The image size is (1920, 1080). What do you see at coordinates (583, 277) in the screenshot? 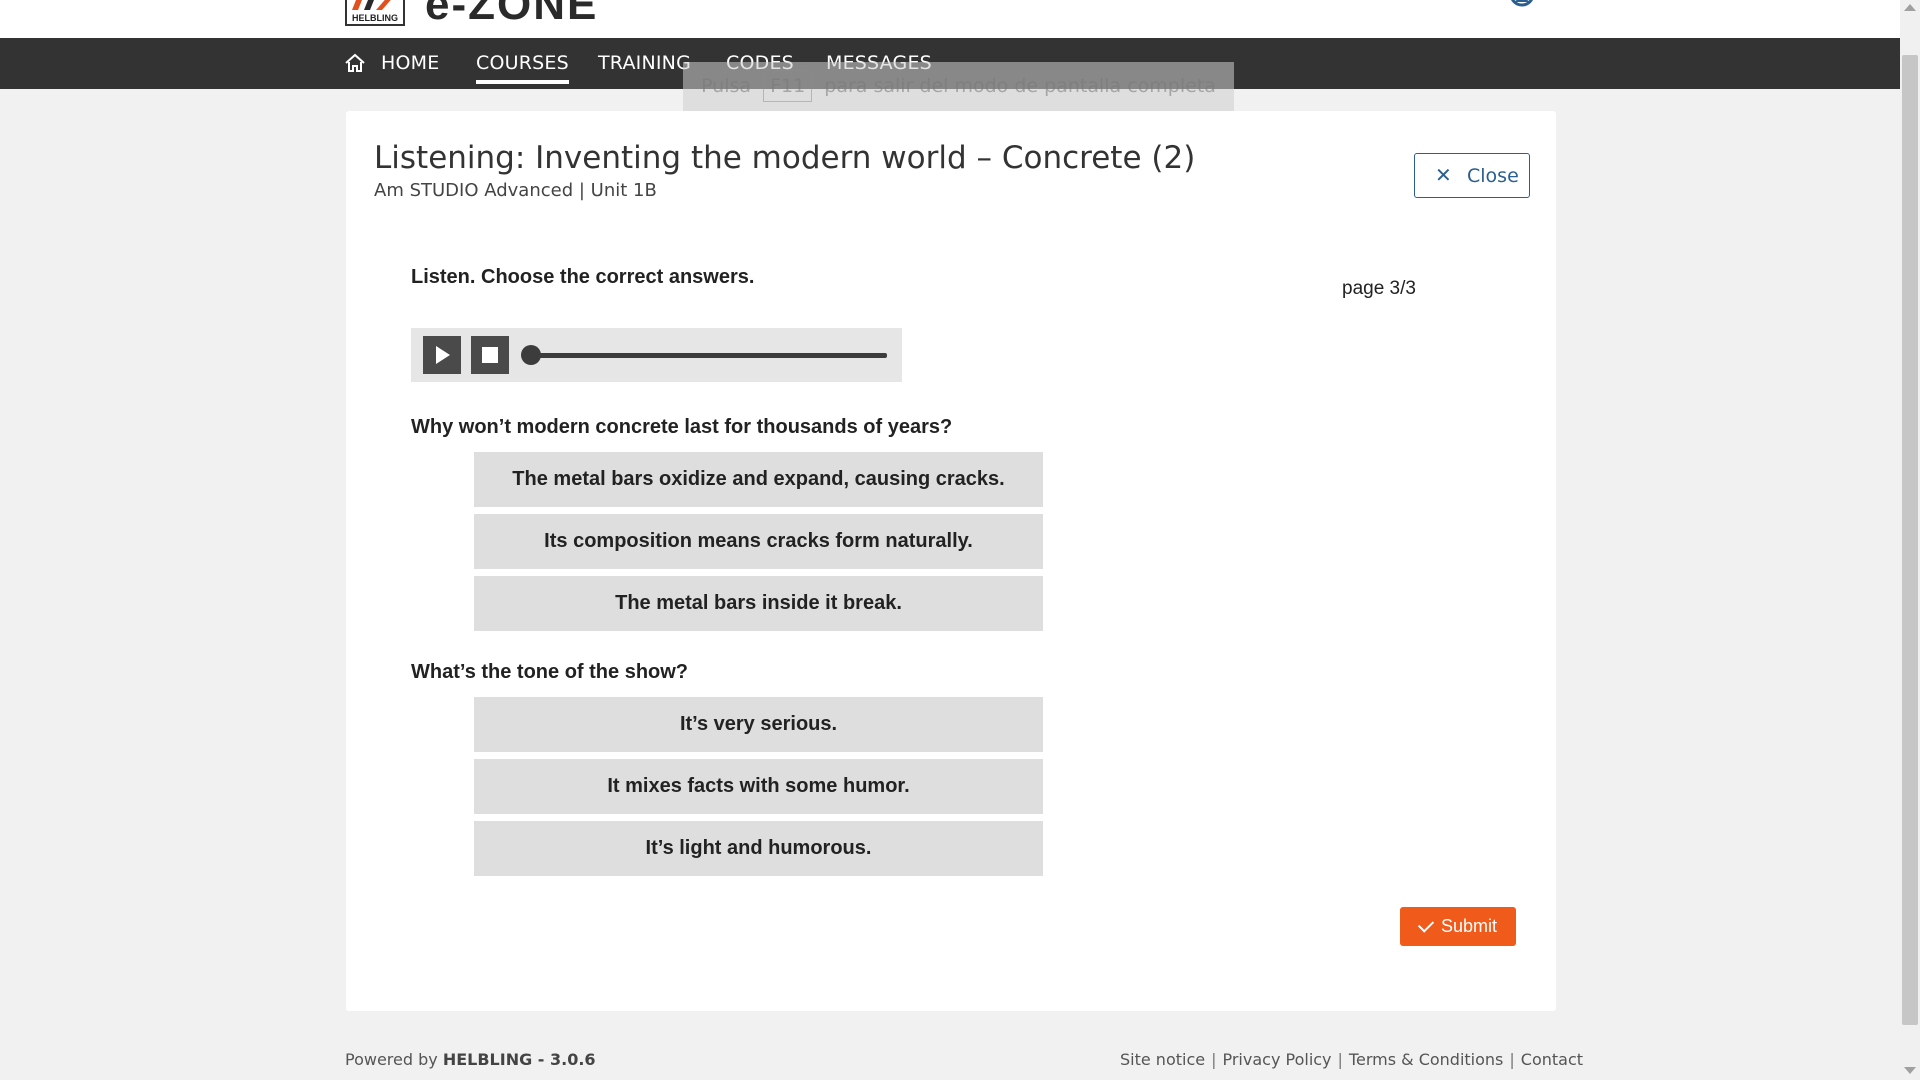
I see `activity-instruction: Listen. Choose the correct answers.` at bounding box center [583, 277].